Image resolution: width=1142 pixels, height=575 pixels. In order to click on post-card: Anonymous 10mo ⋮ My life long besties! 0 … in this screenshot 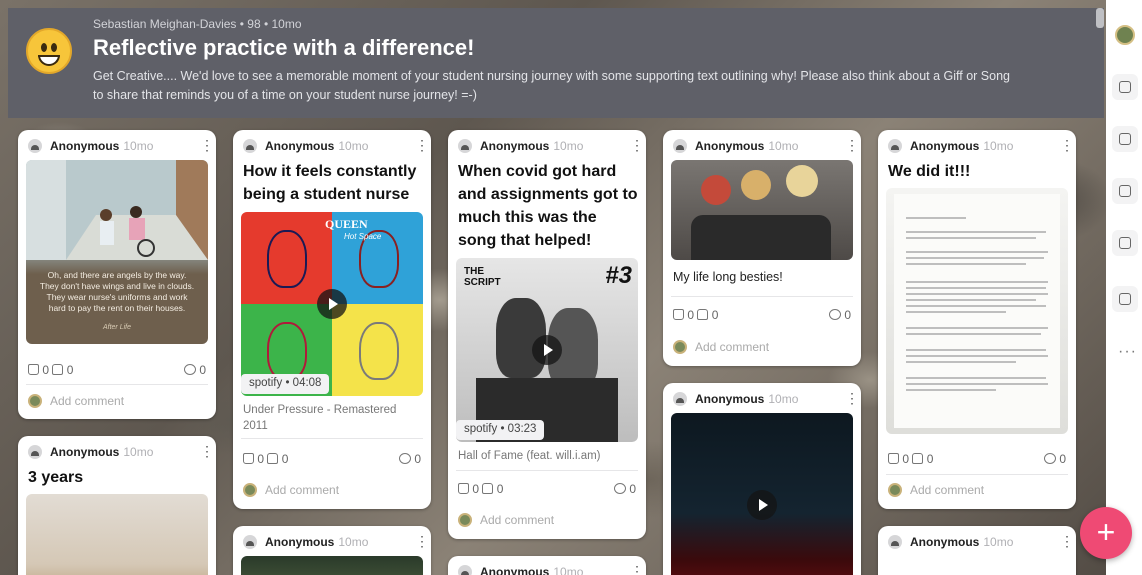, I will do `click(762, 248)`.